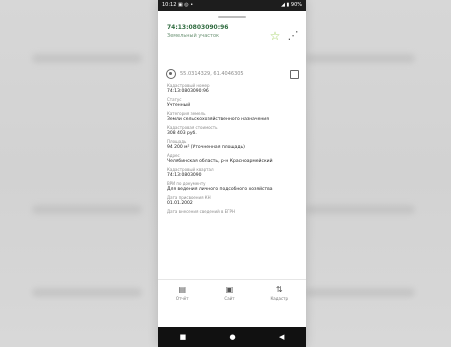 Image resolution: width=451 pixels, height=347 pixels. What do you see at coordinates (212, 74) in the screenshot?
I see `coordinates-text: 55.0314329, 61.4046305` at bounding box center [212, 74].